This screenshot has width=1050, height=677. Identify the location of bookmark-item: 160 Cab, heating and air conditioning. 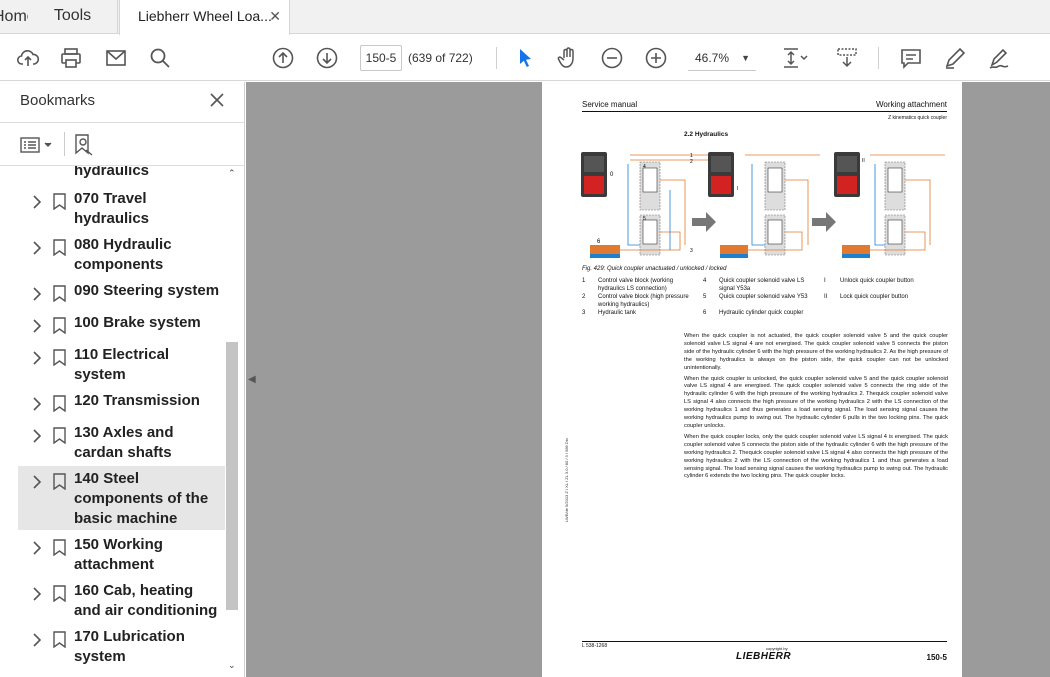
(121, 600).